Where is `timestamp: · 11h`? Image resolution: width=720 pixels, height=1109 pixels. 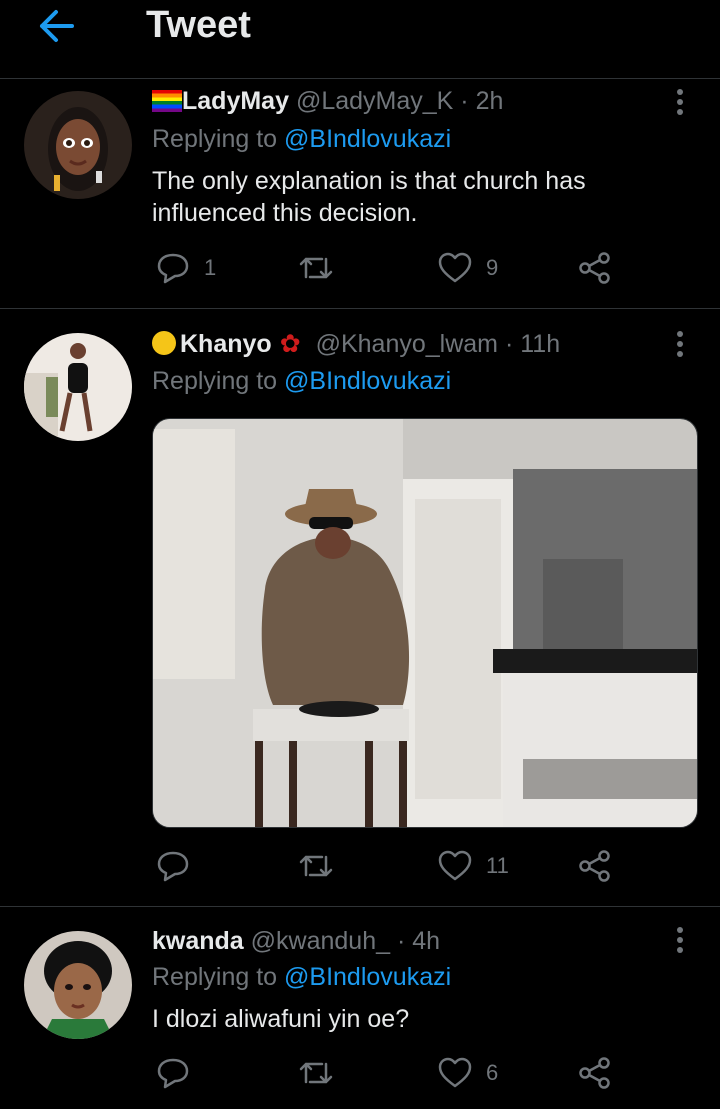 timestamp: · 11h is located at coordinates (532, 344).